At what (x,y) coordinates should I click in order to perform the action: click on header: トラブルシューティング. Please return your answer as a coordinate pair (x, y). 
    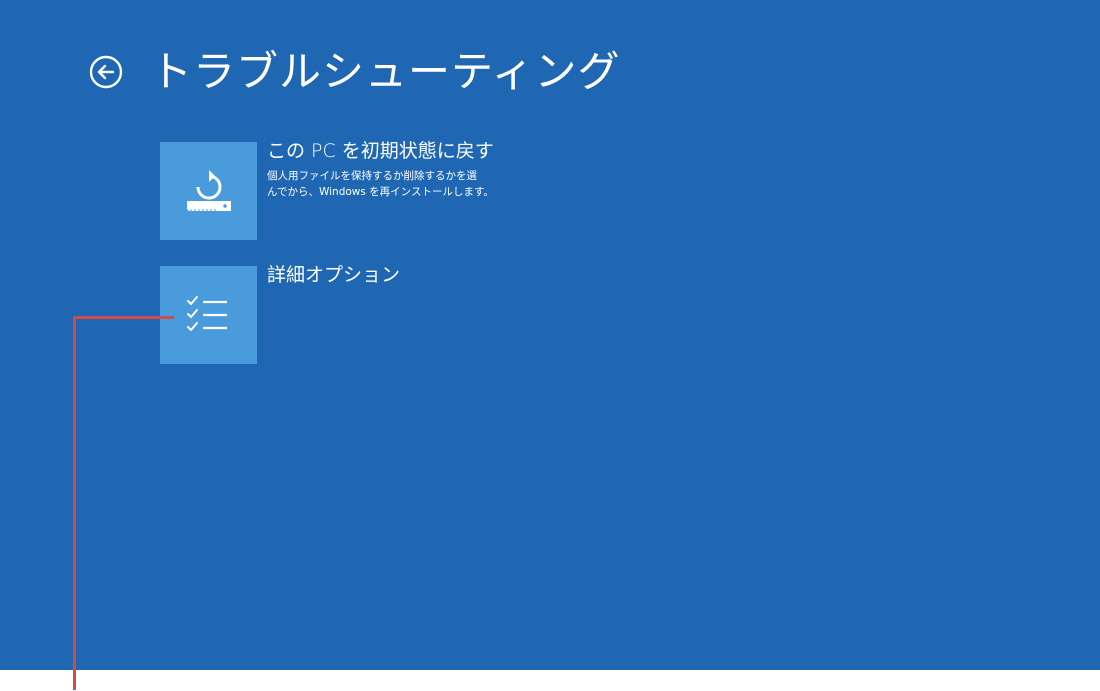
    Looking at the image, I should click on (354, 72).